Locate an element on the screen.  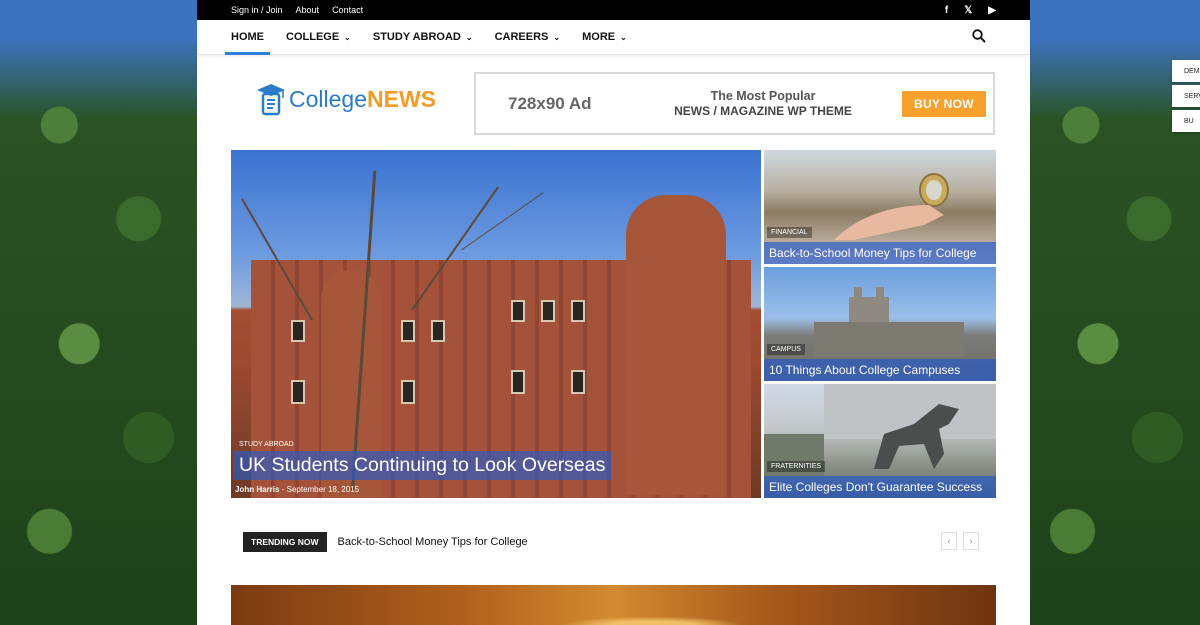
social-links: f 𝕏 ▶ is located at coordinates (970, 10).